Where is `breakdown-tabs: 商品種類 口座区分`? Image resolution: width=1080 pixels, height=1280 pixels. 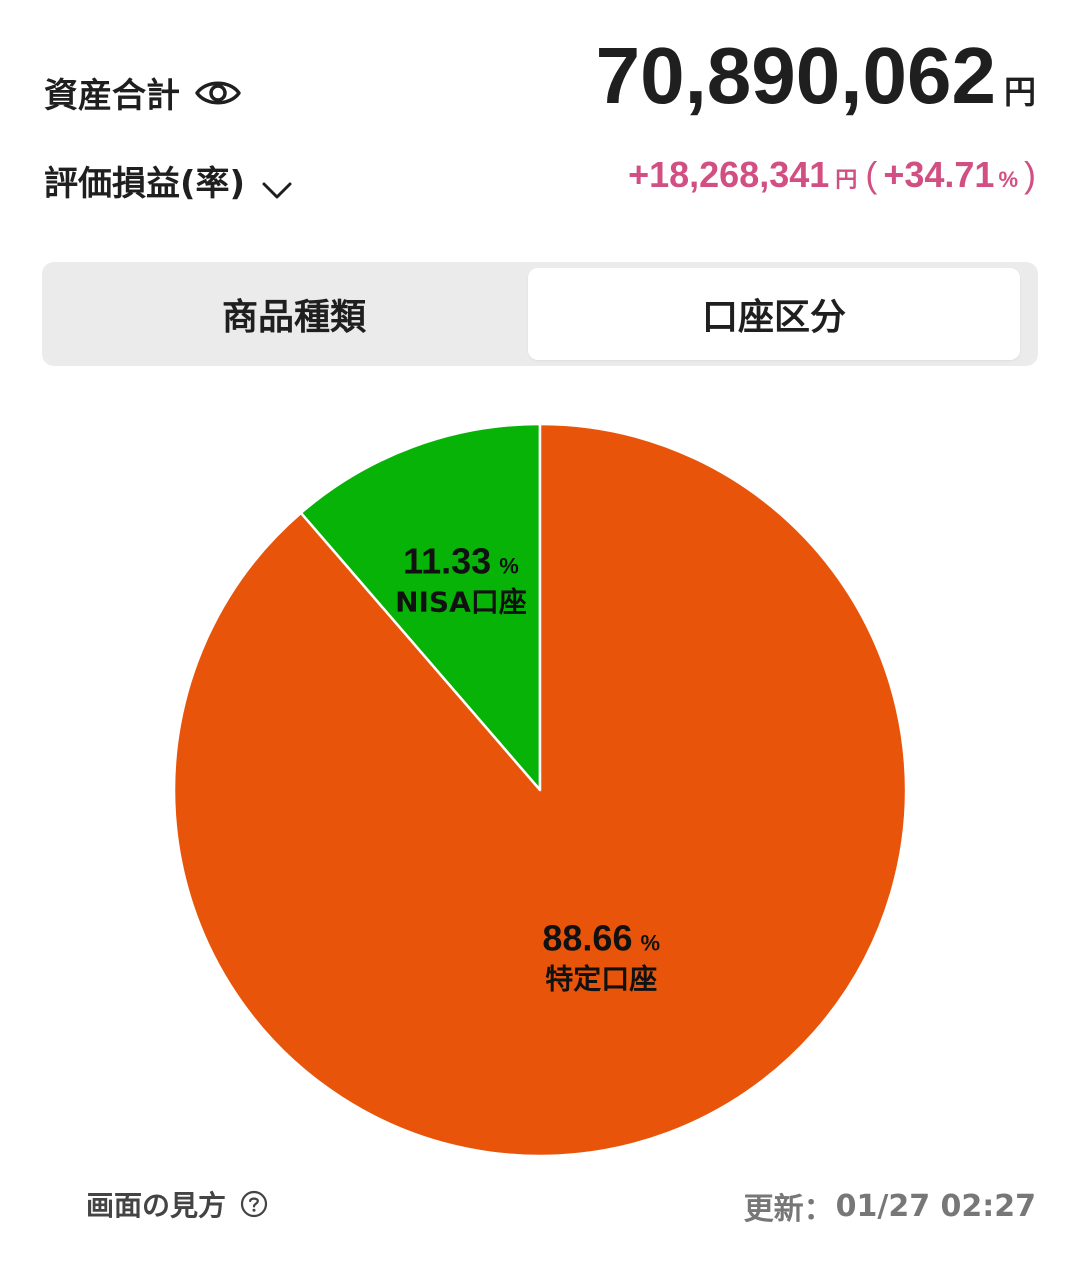 breakdown-tabs: 商品種類 口座区分 is located at coordinates (540, 314).